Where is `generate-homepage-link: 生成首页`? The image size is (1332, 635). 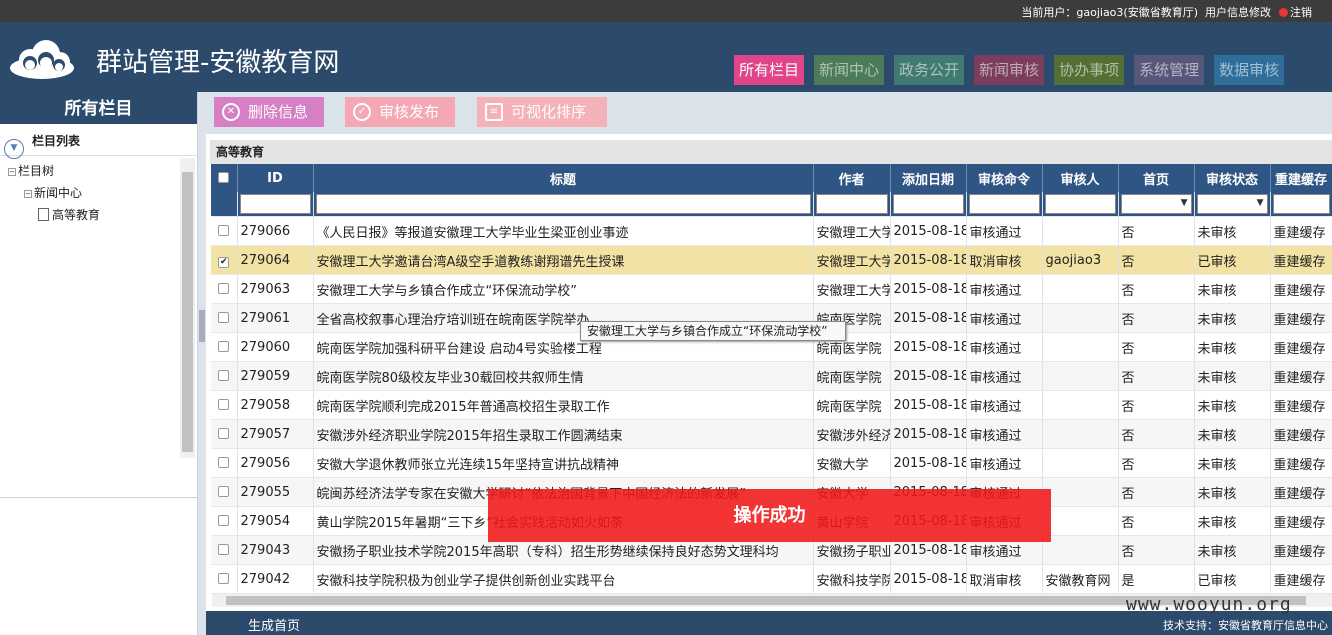
generate-homepage-link: 生成首页 is located at coordinates (274, 624).